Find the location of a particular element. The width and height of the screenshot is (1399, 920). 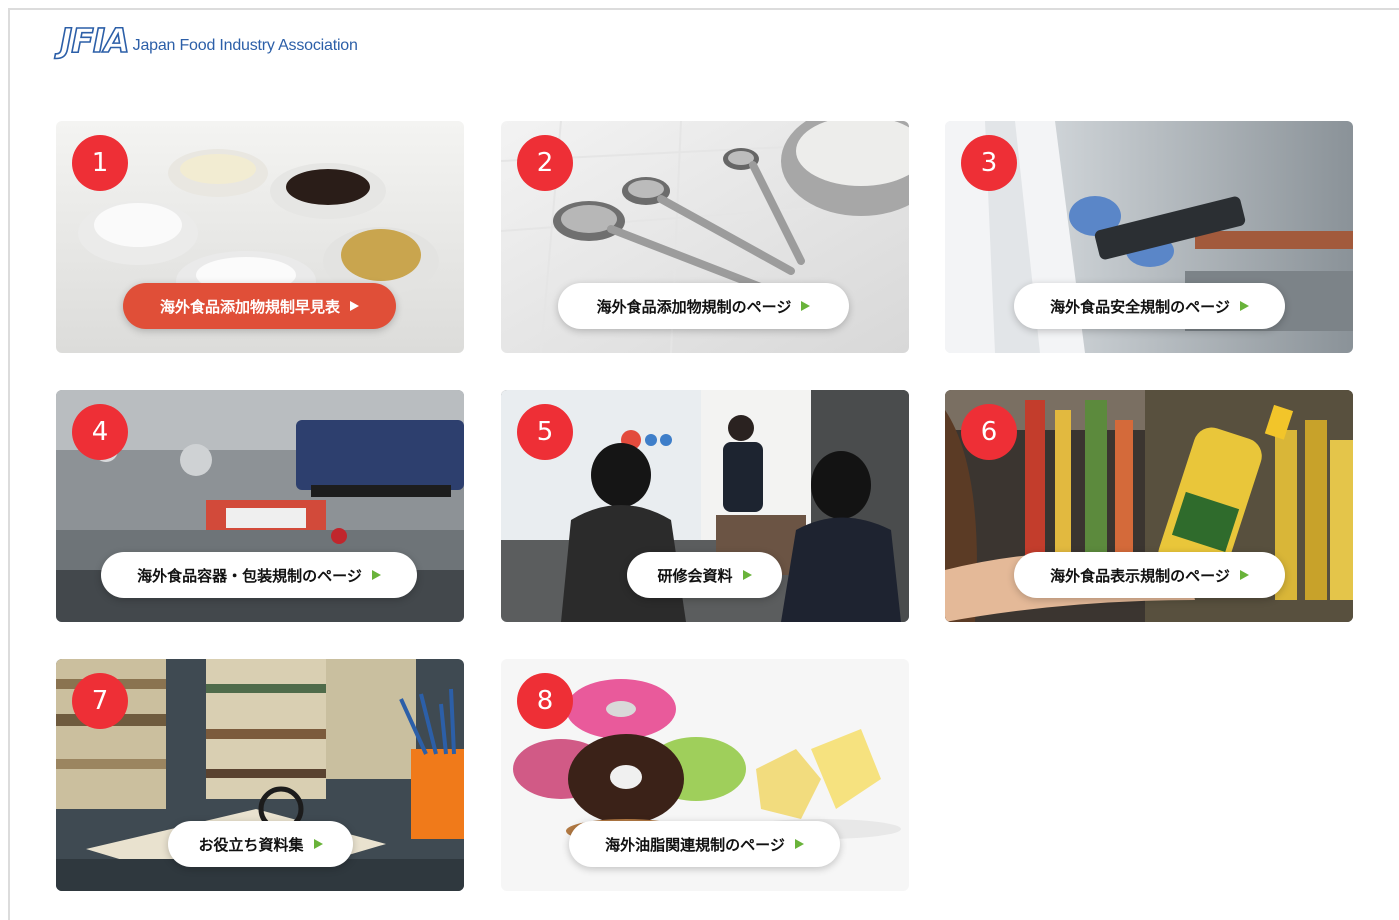

card-link-label: 研修会資料 is located at coordinates (695, 575).